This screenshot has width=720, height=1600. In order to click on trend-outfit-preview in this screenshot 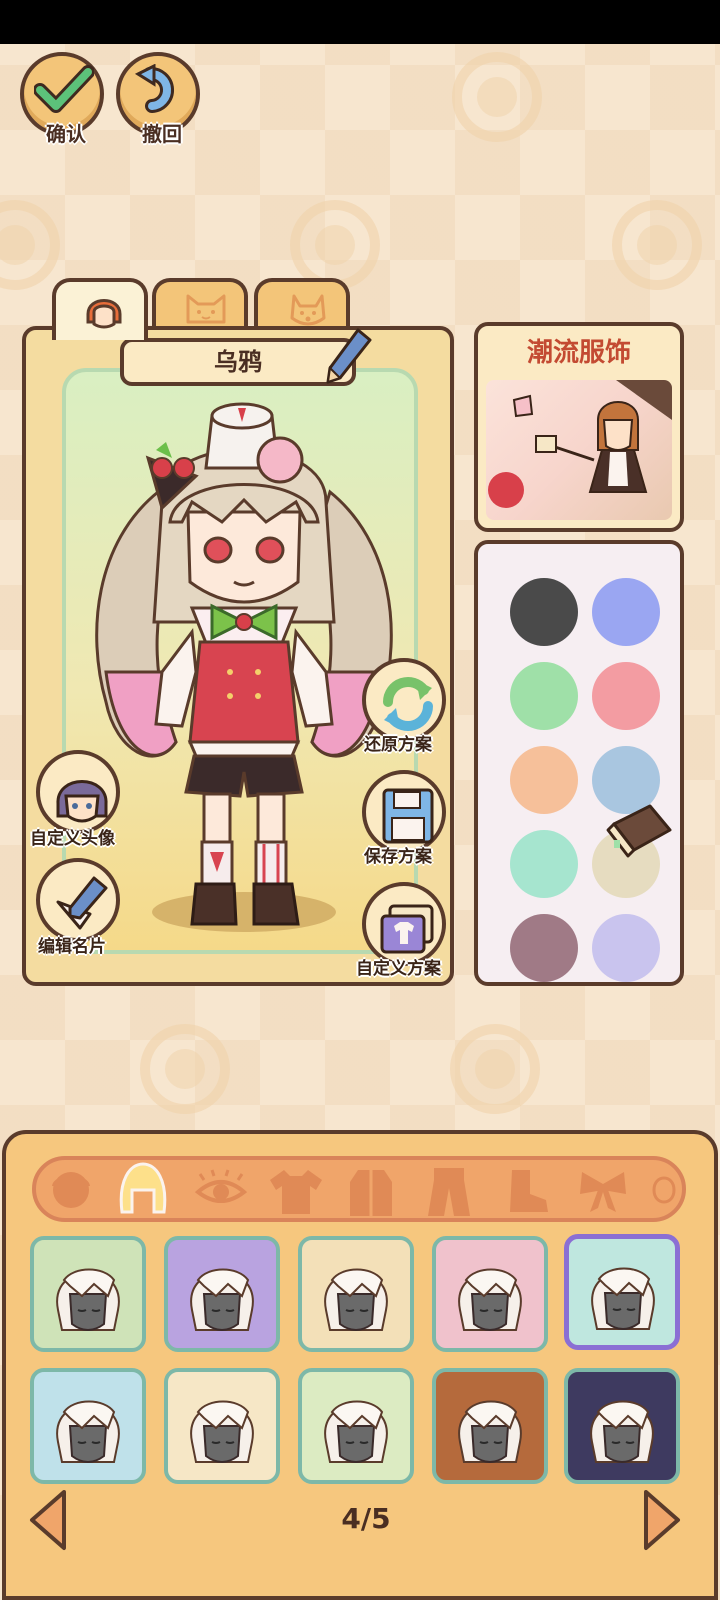, I will do `click(579, 450)`.